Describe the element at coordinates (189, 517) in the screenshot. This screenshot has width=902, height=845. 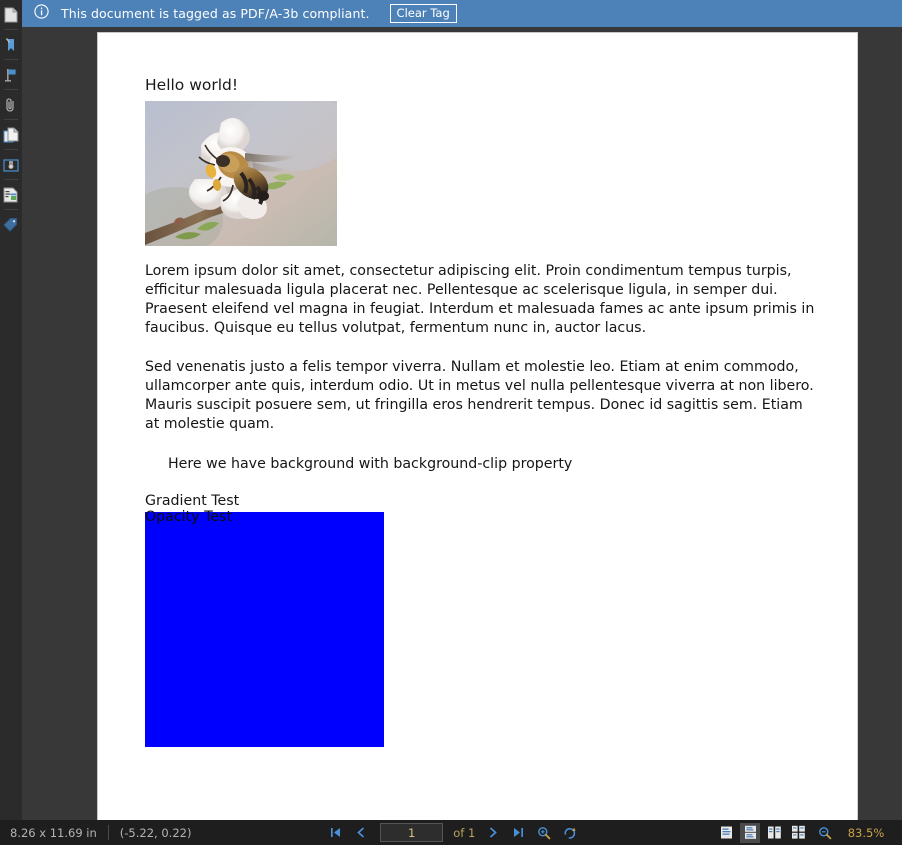
I see `opacity-test-label: Opacity Test` at that location.